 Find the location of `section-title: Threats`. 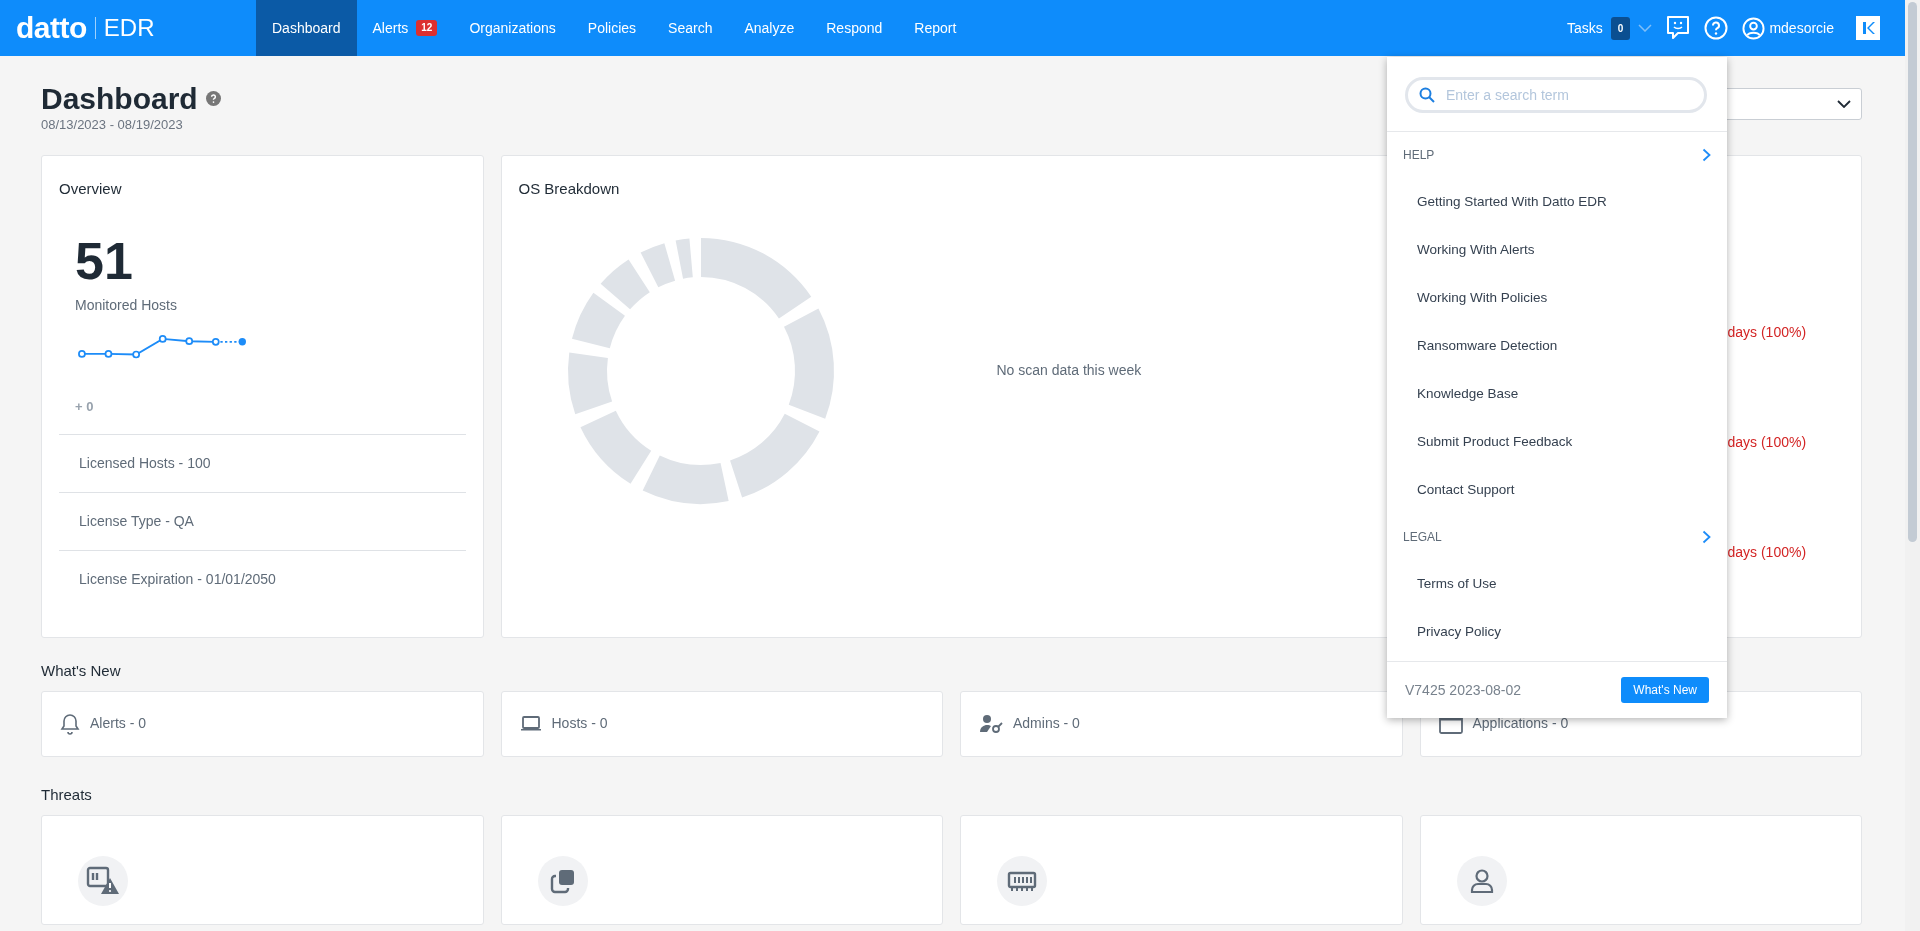

section-title: Threats is located at coordinates (67, 794).